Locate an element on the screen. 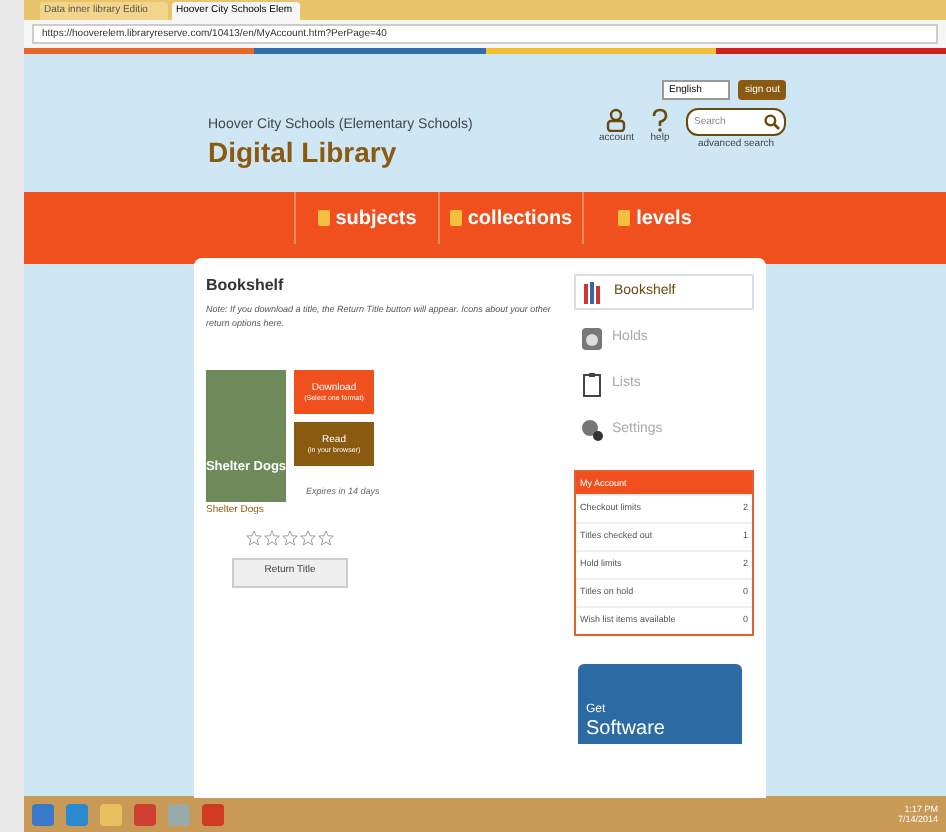  clipboard-icon is located at coordinates (592, 384).